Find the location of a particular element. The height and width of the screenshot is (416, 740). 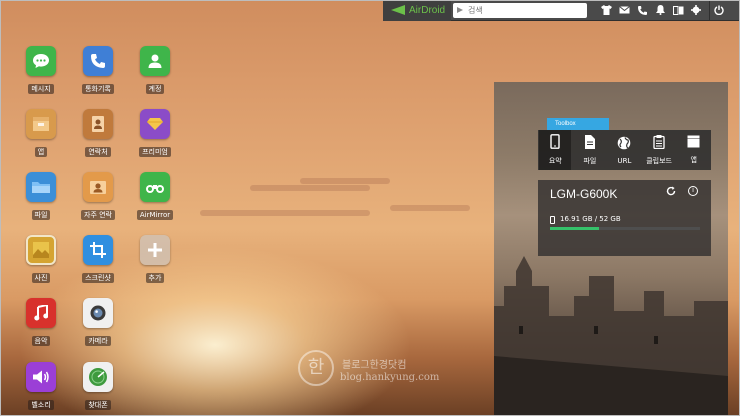

binoculars-icon is located at coordinates (155, 187).